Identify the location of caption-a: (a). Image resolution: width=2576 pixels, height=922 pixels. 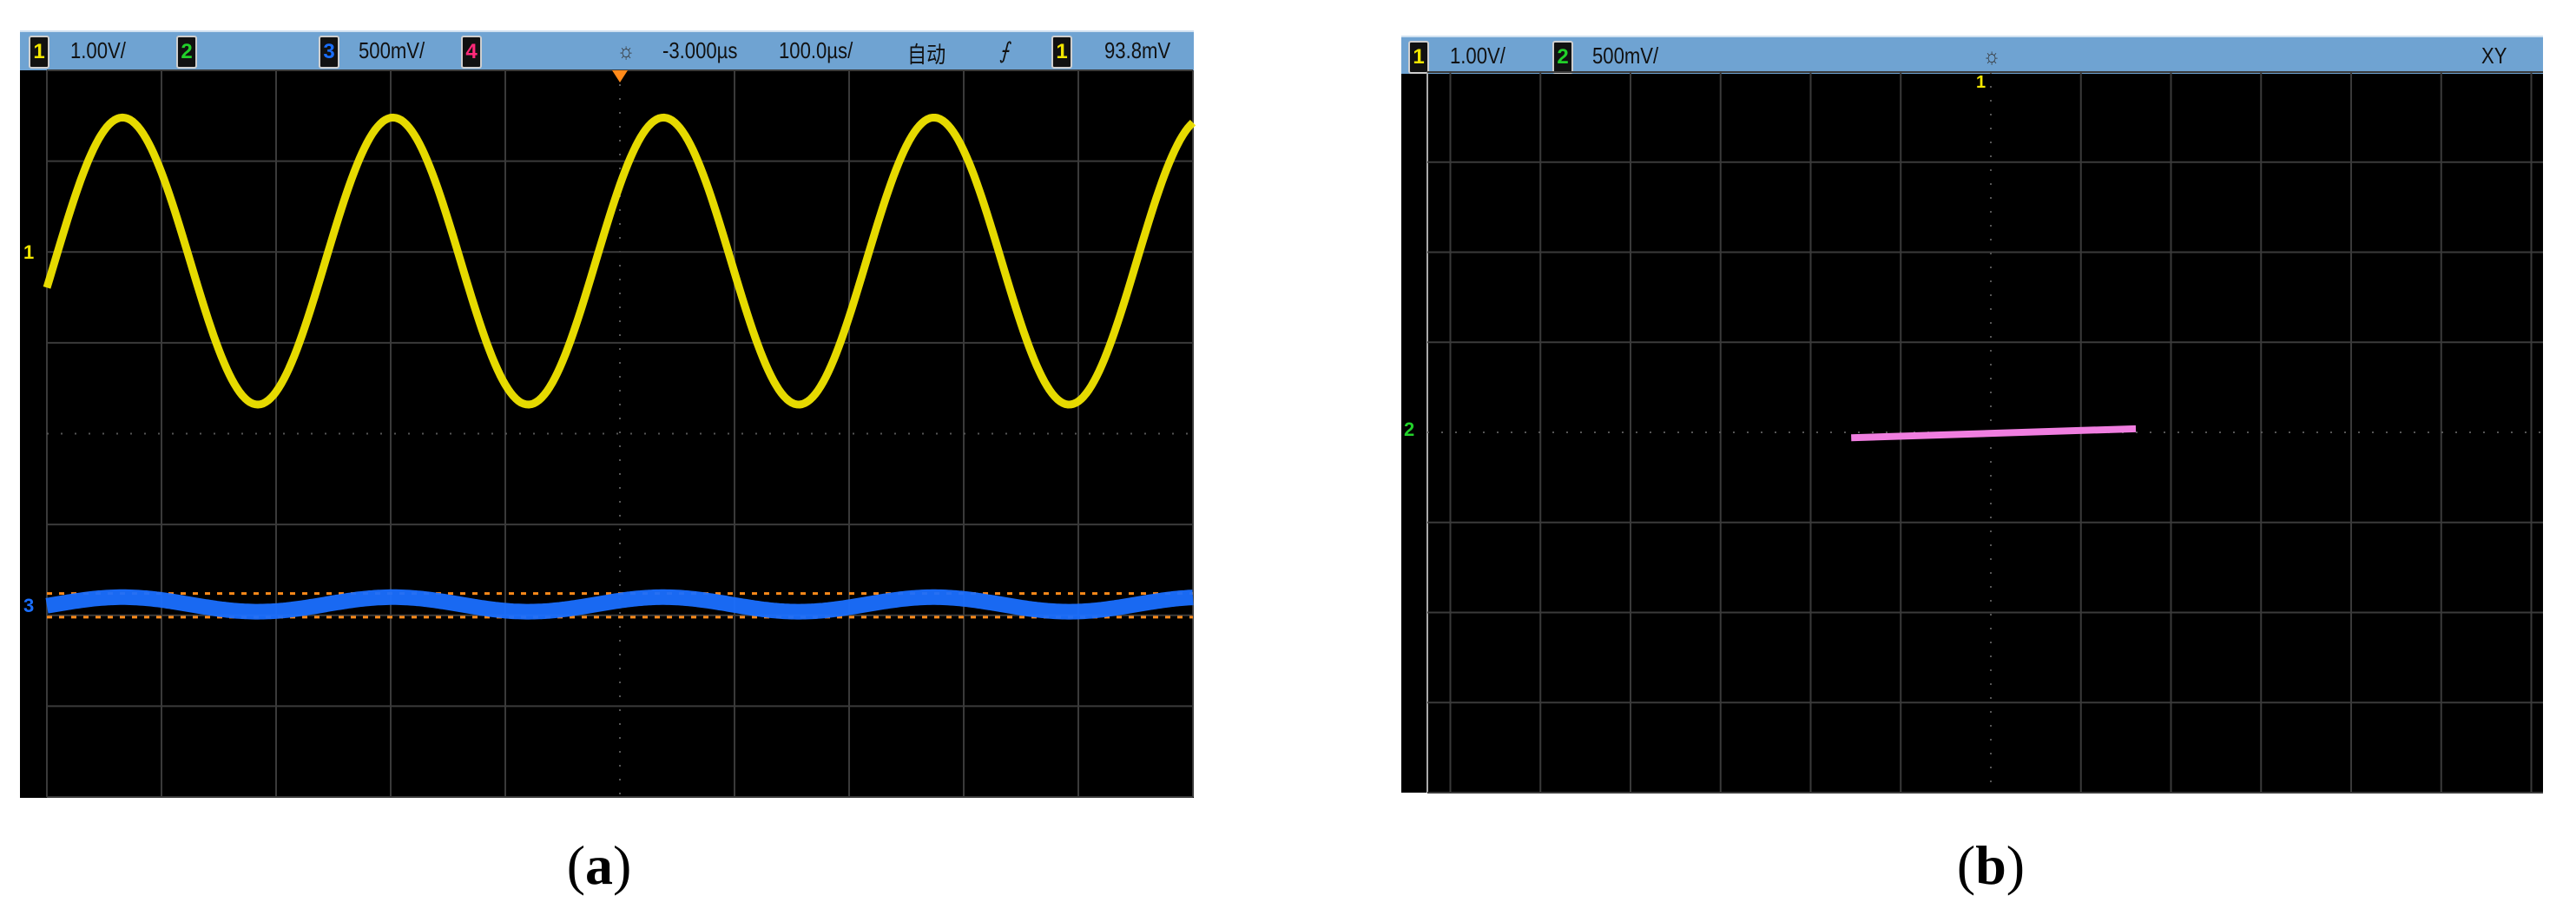
(599, 865).